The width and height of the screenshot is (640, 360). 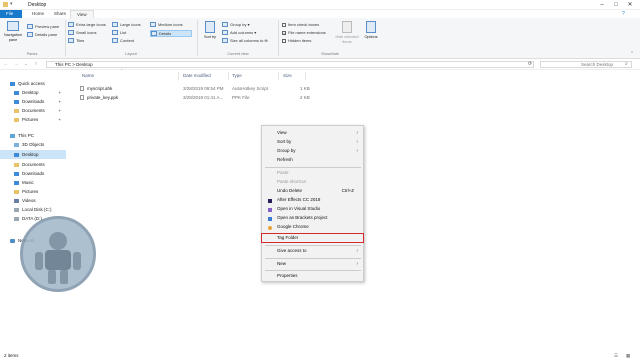 I want to click on music-icon, so click(x=16, y=182).